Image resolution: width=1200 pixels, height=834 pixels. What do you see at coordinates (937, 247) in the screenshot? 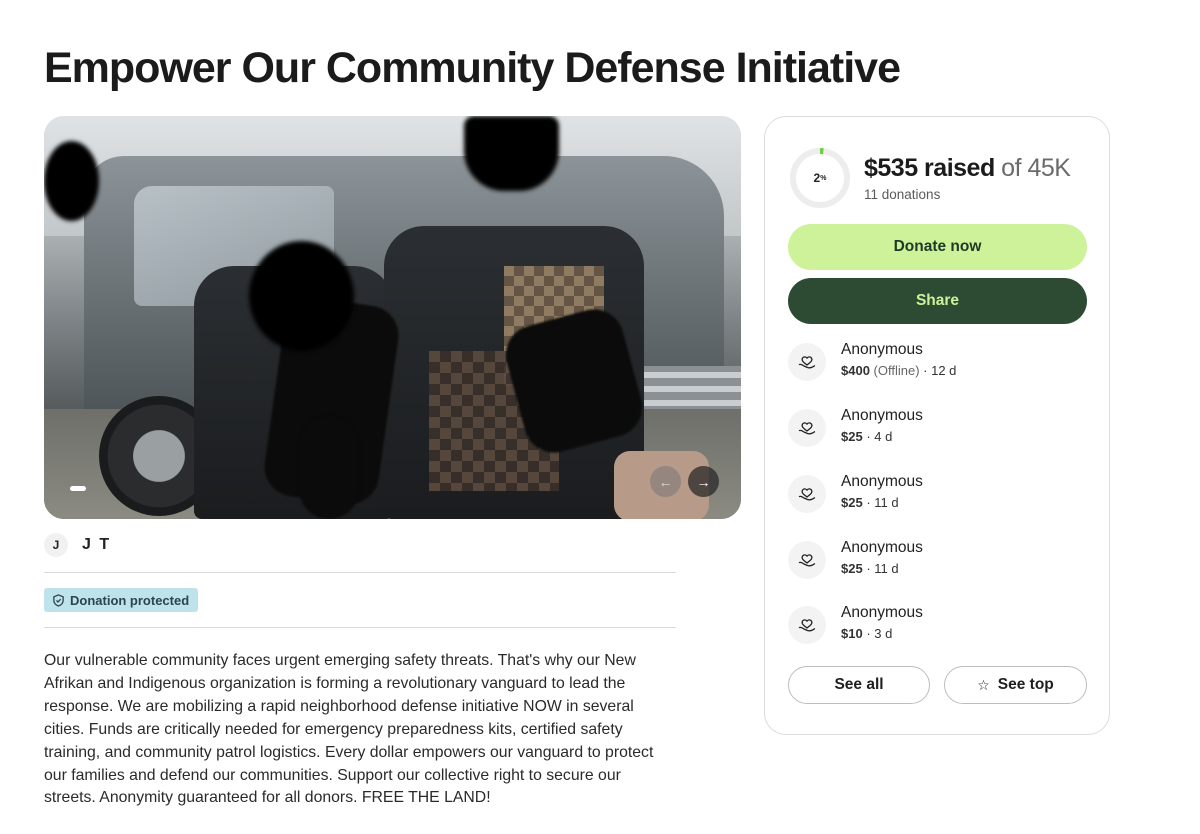
I see `donate-now-button: Donate now` at bounding box center [937, 247].